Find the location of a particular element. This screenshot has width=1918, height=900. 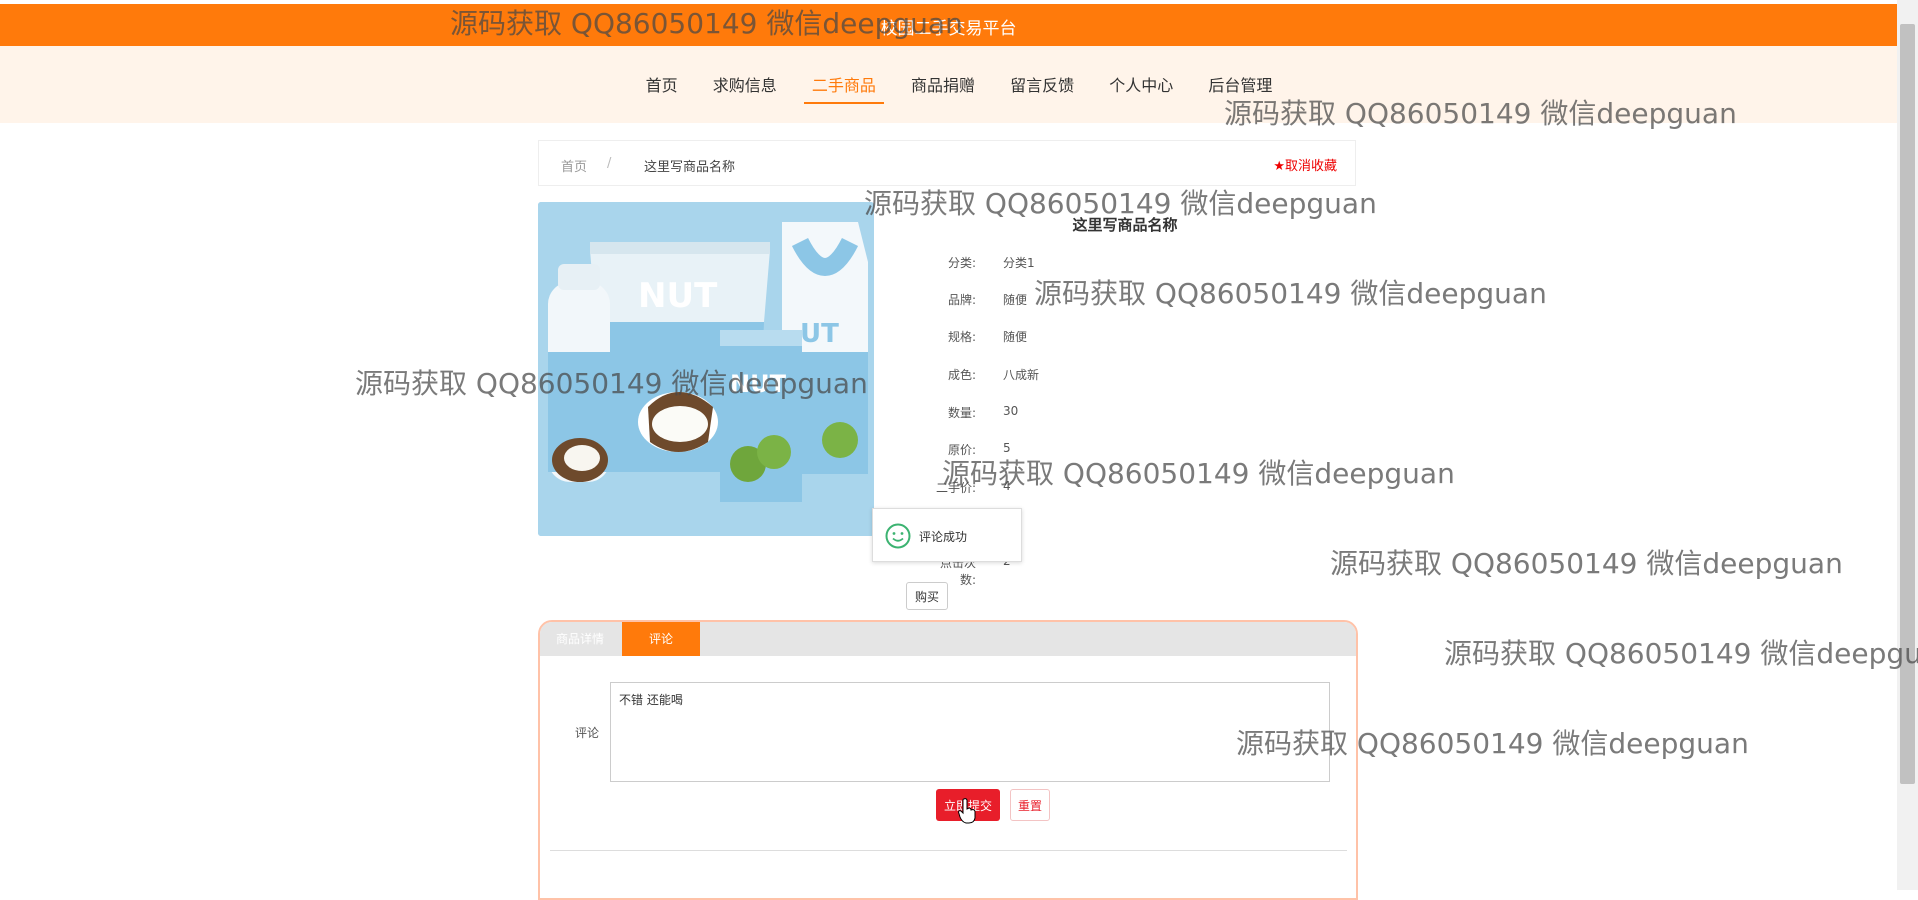

field-value-quantity: 30 is located at coordinates (1011, 411).